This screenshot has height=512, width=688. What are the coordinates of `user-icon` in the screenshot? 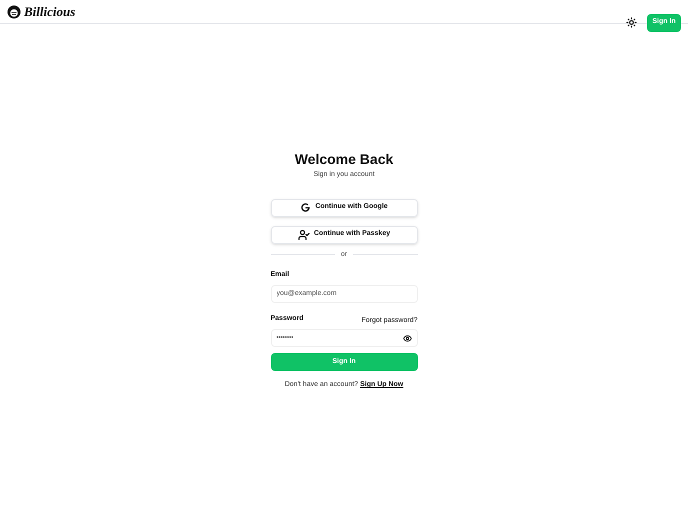 It's located at (304, 234).